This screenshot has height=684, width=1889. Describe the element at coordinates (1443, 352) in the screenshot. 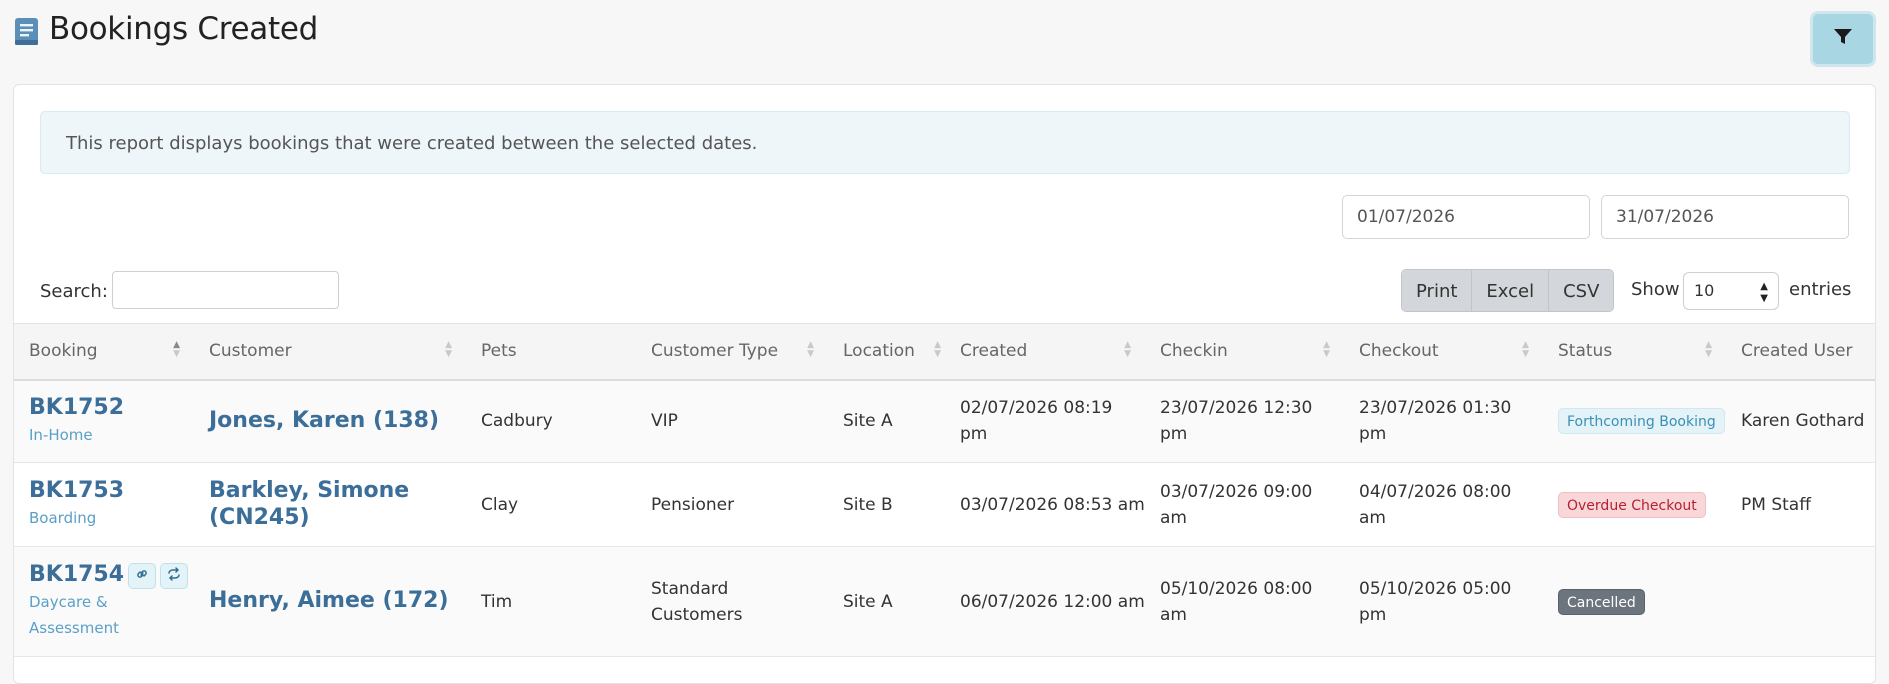

I see `column-header-checkout: Checkout ▲ ▼` at that location.